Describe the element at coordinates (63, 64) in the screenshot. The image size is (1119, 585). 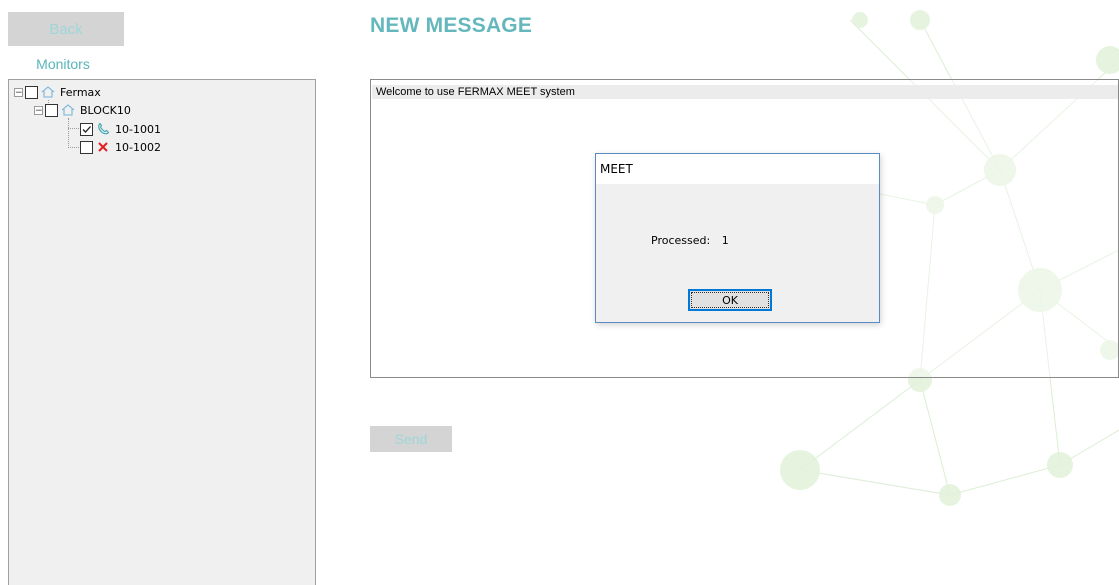
I see `monitors-label: Monitors` at that location.